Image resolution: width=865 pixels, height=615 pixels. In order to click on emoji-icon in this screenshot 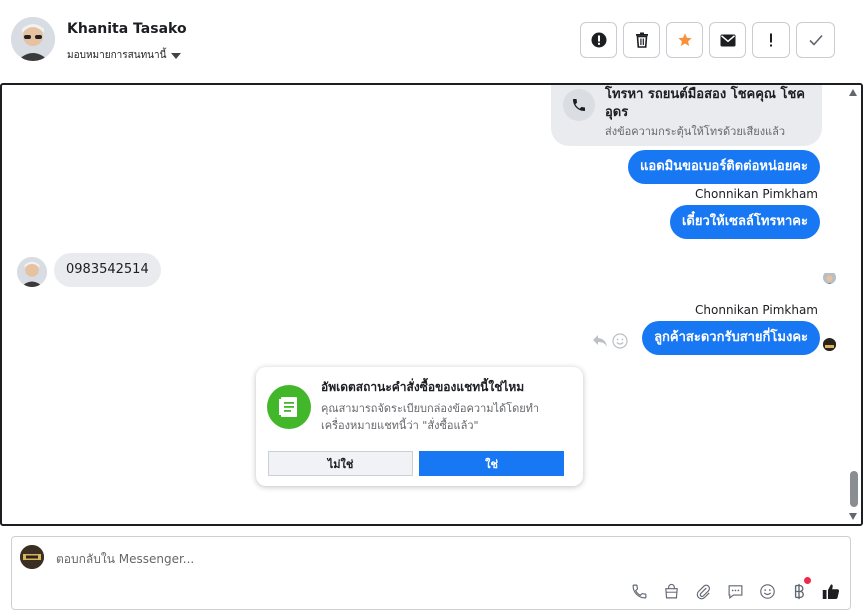, I will do `click(767, 591)`.